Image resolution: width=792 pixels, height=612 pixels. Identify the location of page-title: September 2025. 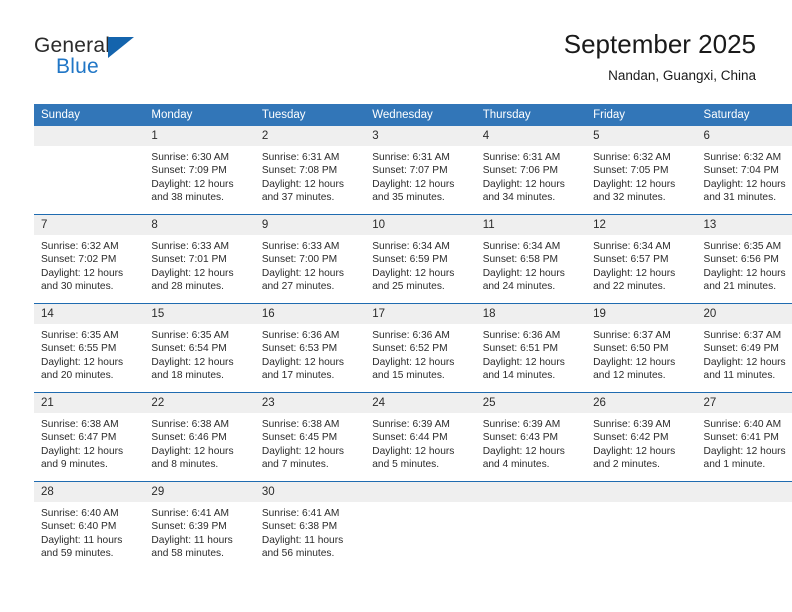
(659, 44).